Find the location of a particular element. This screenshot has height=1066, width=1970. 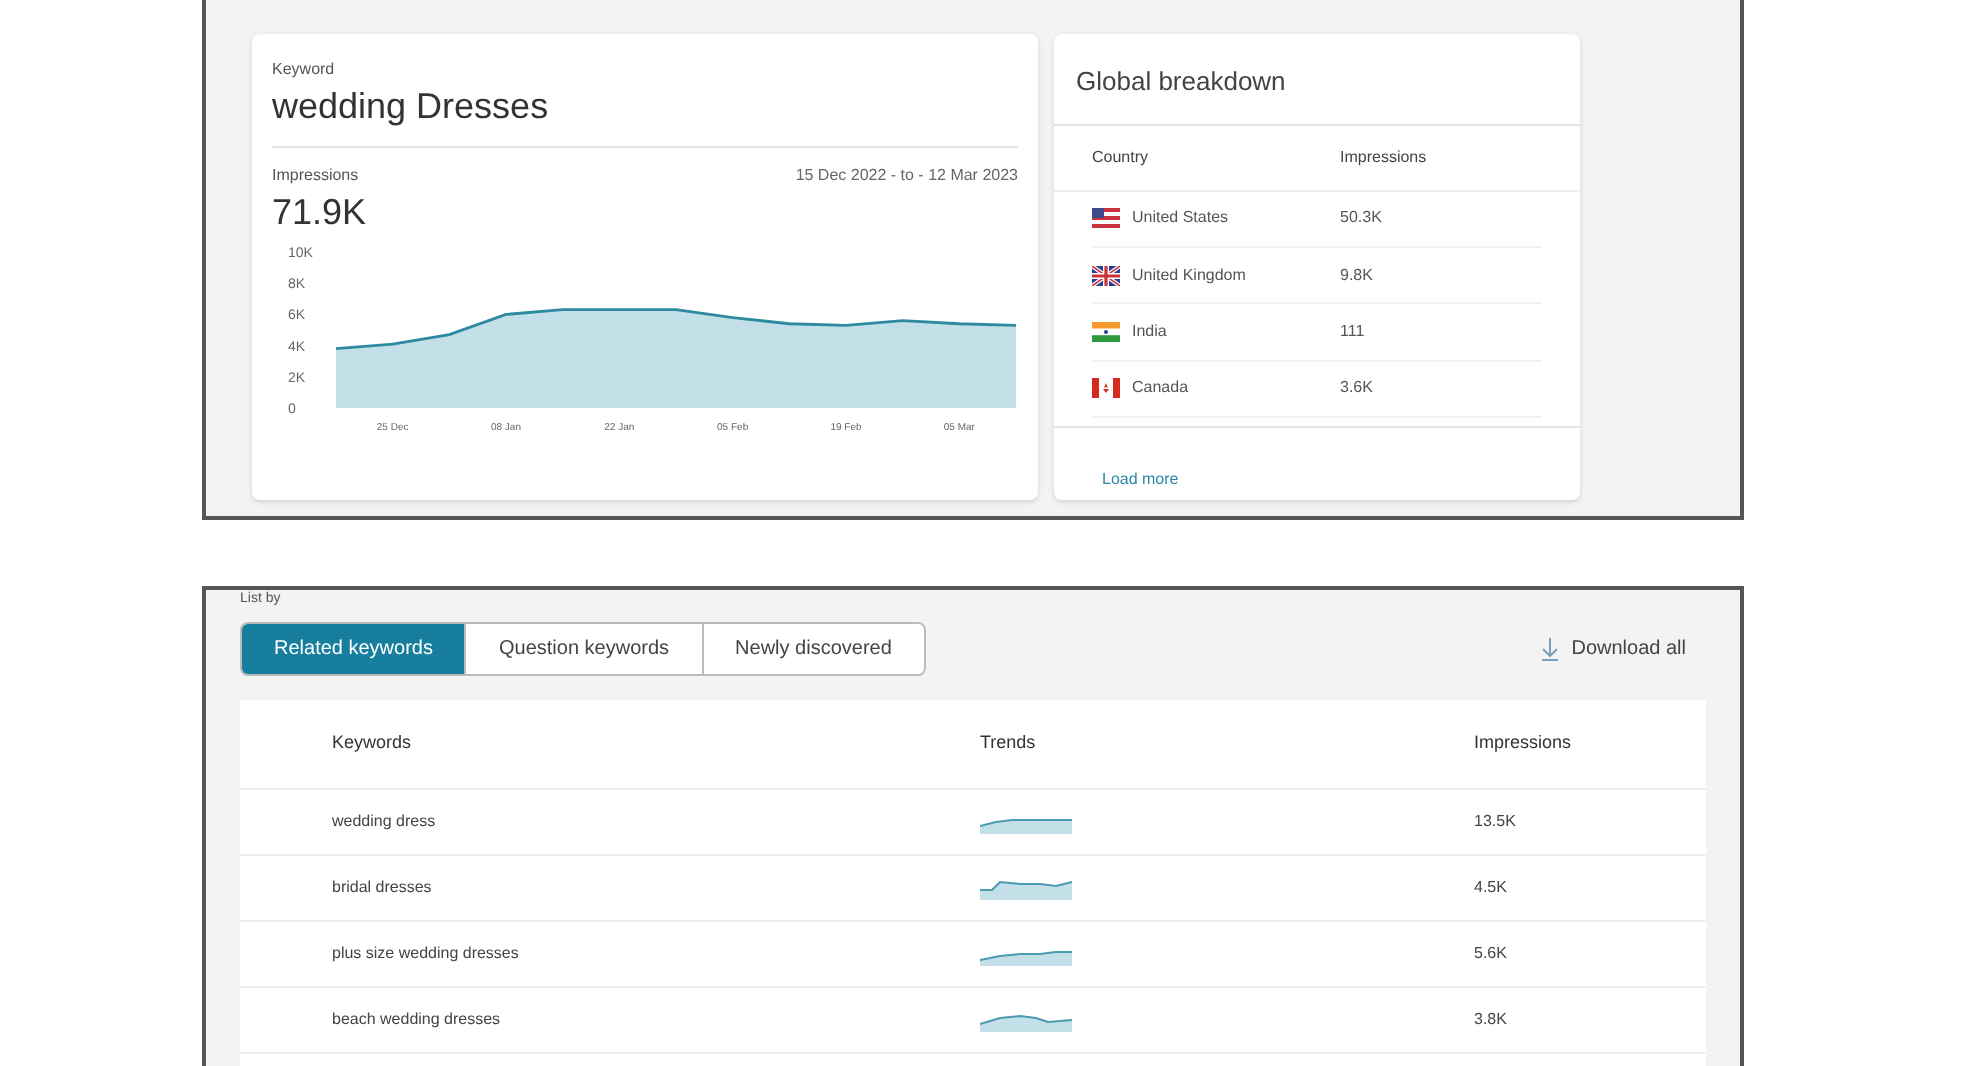

impressions-value: 9.8K is located at coordinates (1356, 275).